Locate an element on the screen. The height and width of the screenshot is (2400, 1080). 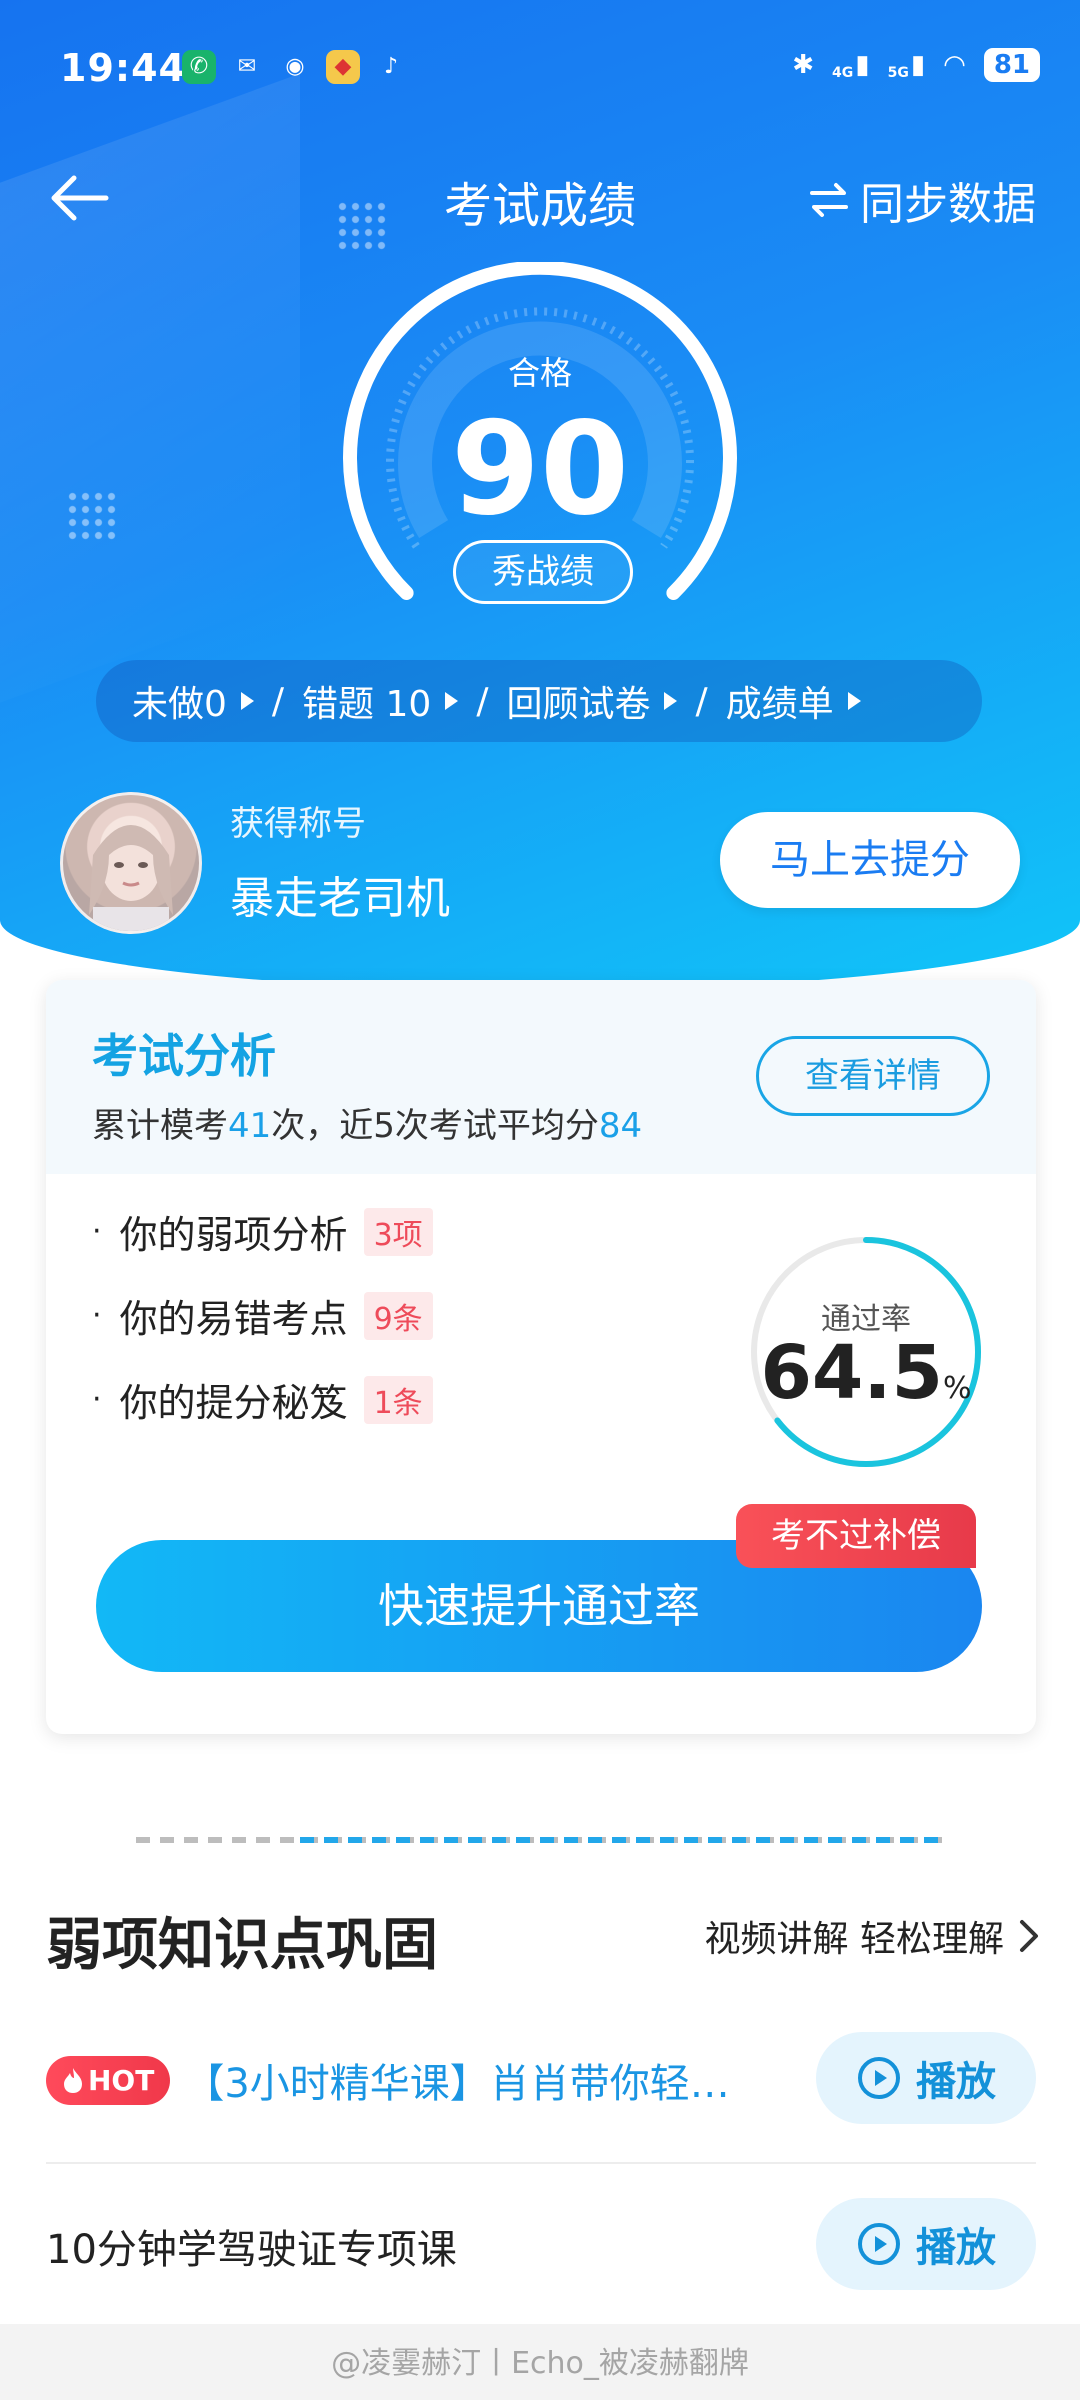
phone-app-icon: ✆ is located at coordinates (199, 67).